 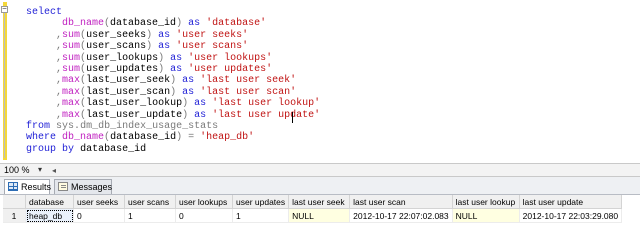 What do you see at coordinates (261, 202) in the screenshot?
I see `column-header-user-updates: user updates` at bounding box center [261, 202].